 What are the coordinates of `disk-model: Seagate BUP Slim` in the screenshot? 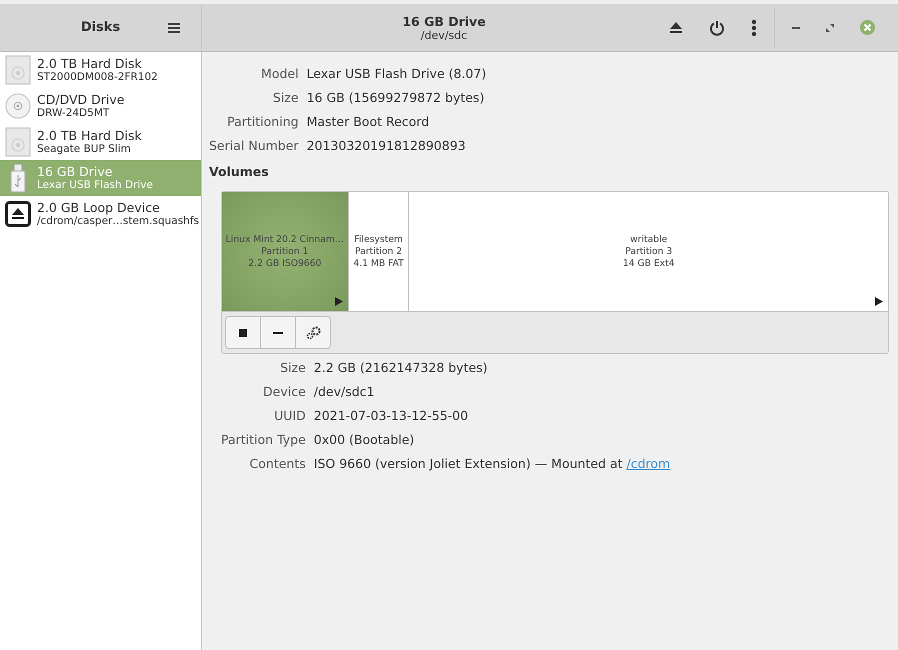 It's located at (84, 149).